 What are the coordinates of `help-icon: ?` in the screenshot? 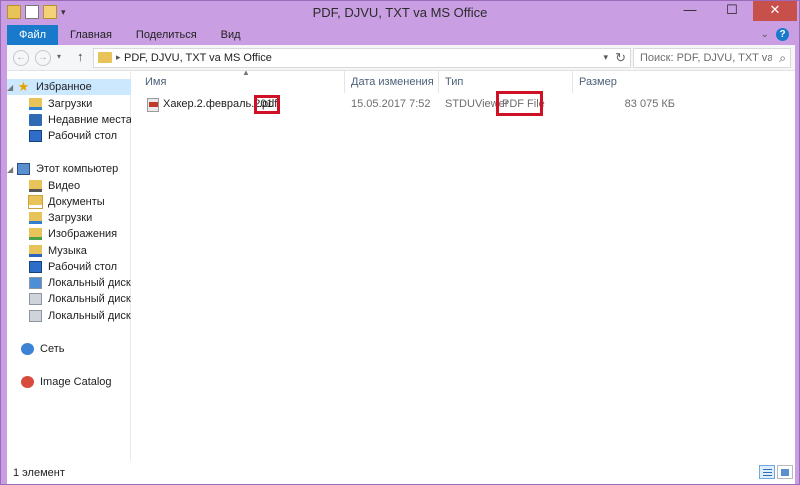 It's located at (782, 34).